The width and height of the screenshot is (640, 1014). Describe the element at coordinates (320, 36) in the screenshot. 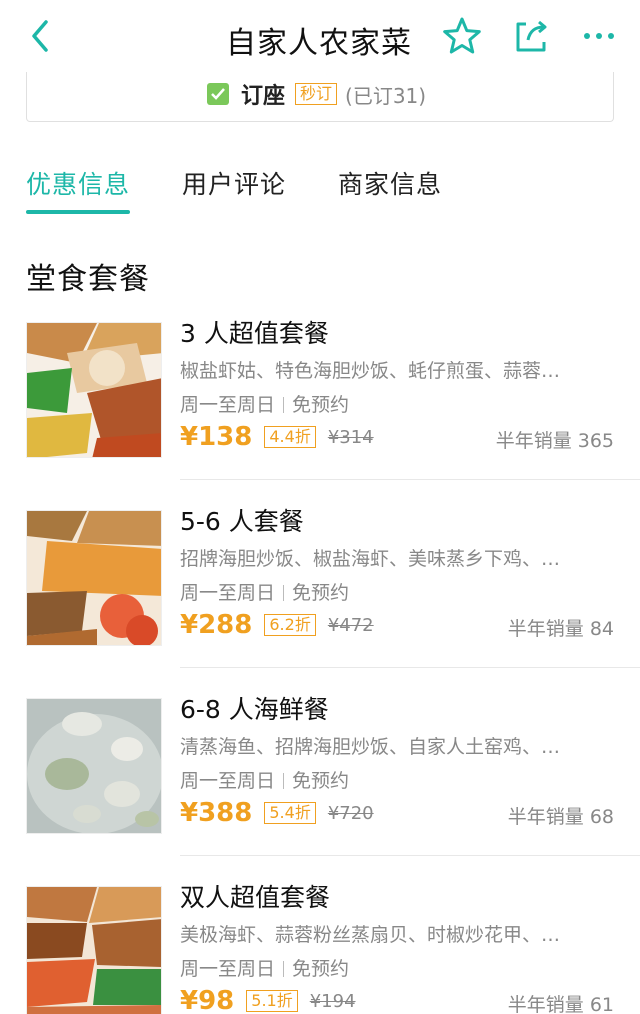

I see `nav-bar: 自家人农家菜` at that location.